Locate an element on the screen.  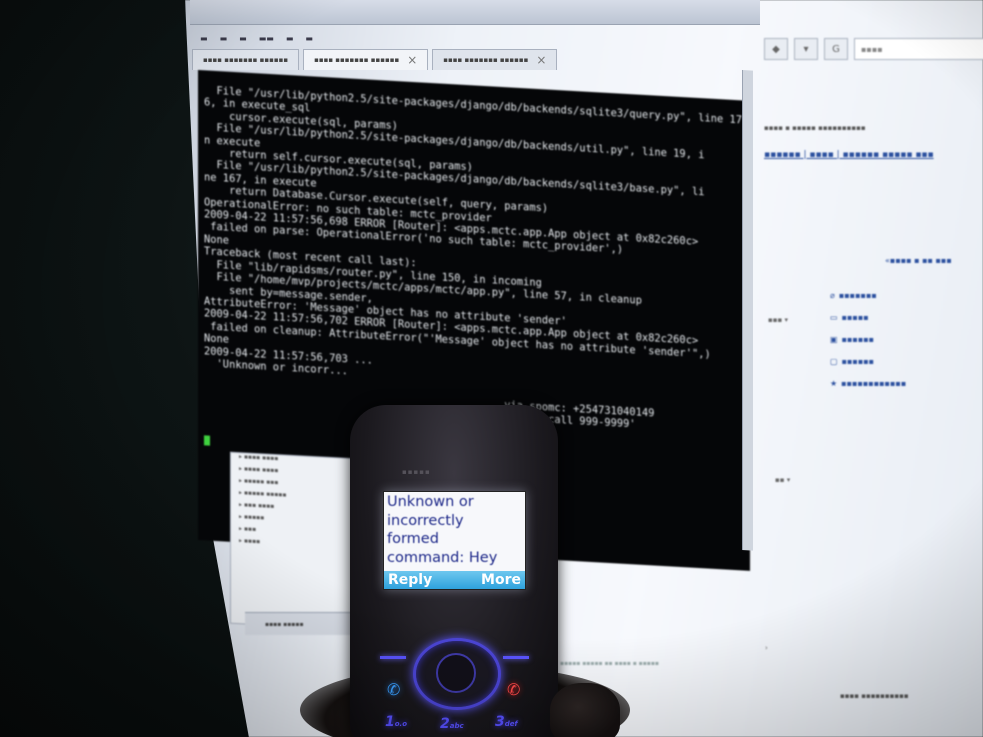
terminal-cursor is located at coordinates (207, 440).